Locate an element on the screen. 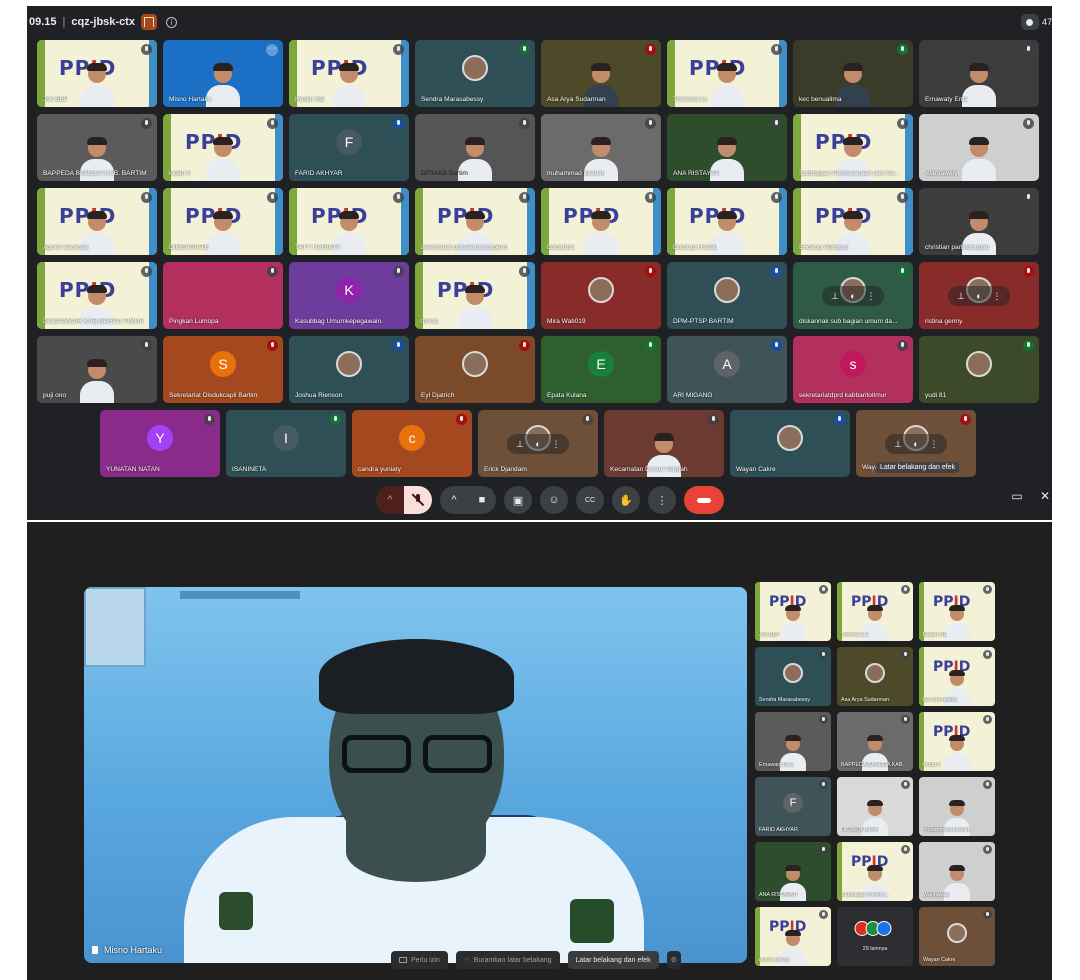  thumbnail-tile: BAPPEDA BANGDA KAB. is located at coordinates (875, 741).